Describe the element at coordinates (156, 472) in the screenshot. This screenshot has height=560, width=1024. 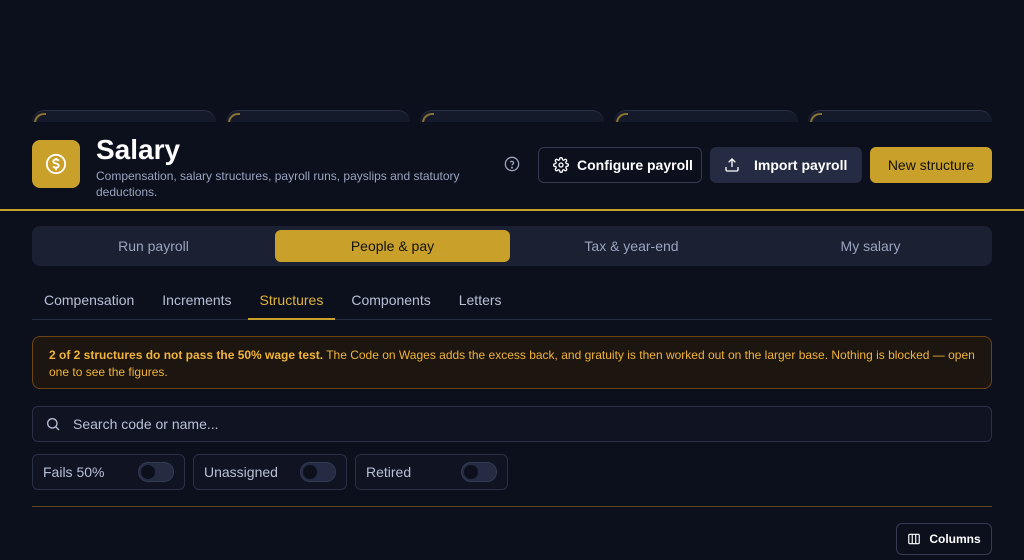
I see `fails-50-toggle` at that location.